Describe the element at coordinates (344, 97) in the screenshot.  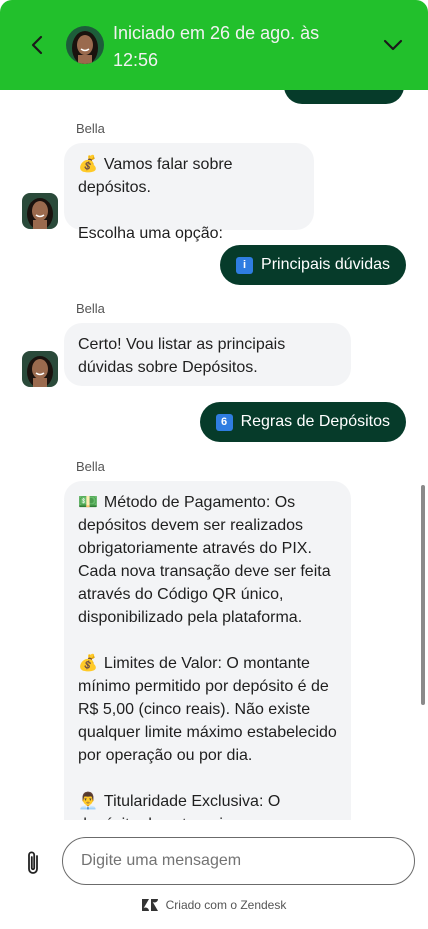
I see `previous-user-message` at that location.